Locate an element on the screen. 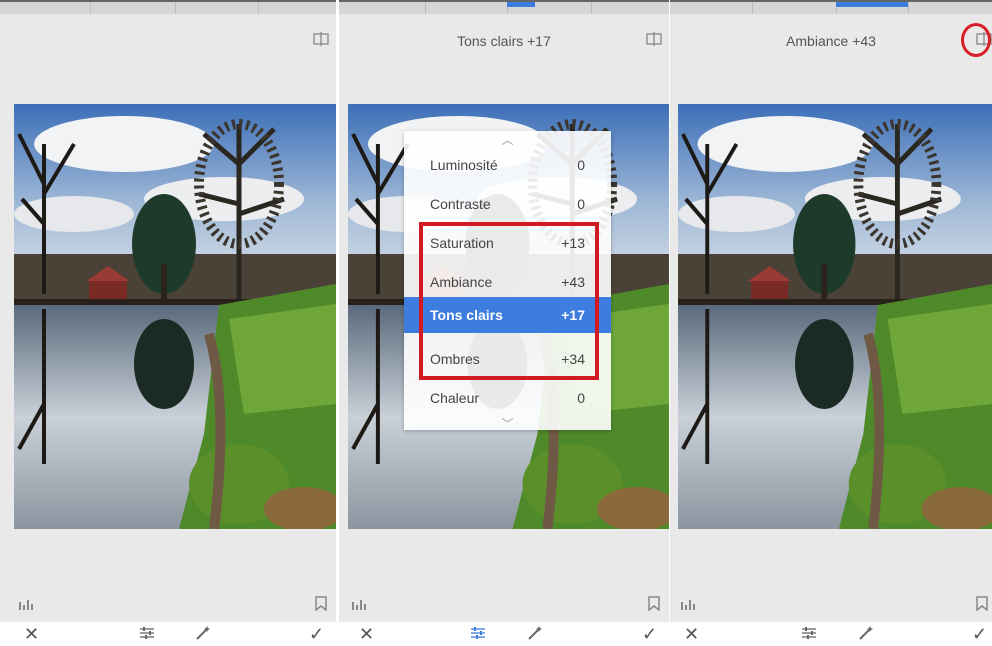  menu-item-luminosite: Luminosité 0 is located at coordinates (507, 165).